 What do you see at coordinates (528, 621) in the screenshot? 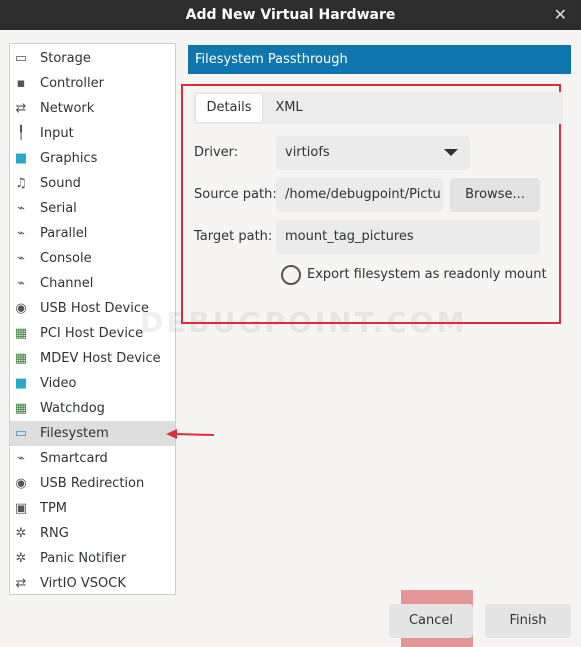
I see `finish-button: Finish` at bounding box center [528, 621].